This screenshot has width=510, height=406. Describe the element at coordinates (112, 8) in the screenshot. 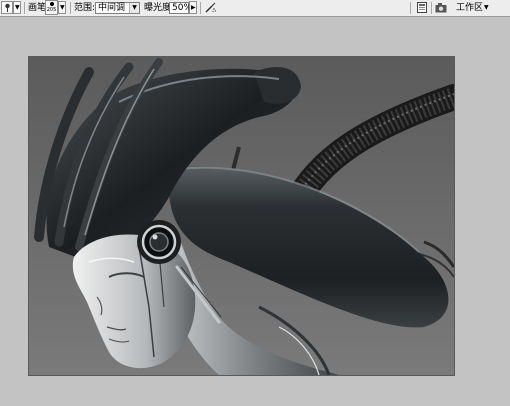

I see `range-select-value: 中间调` at that location.